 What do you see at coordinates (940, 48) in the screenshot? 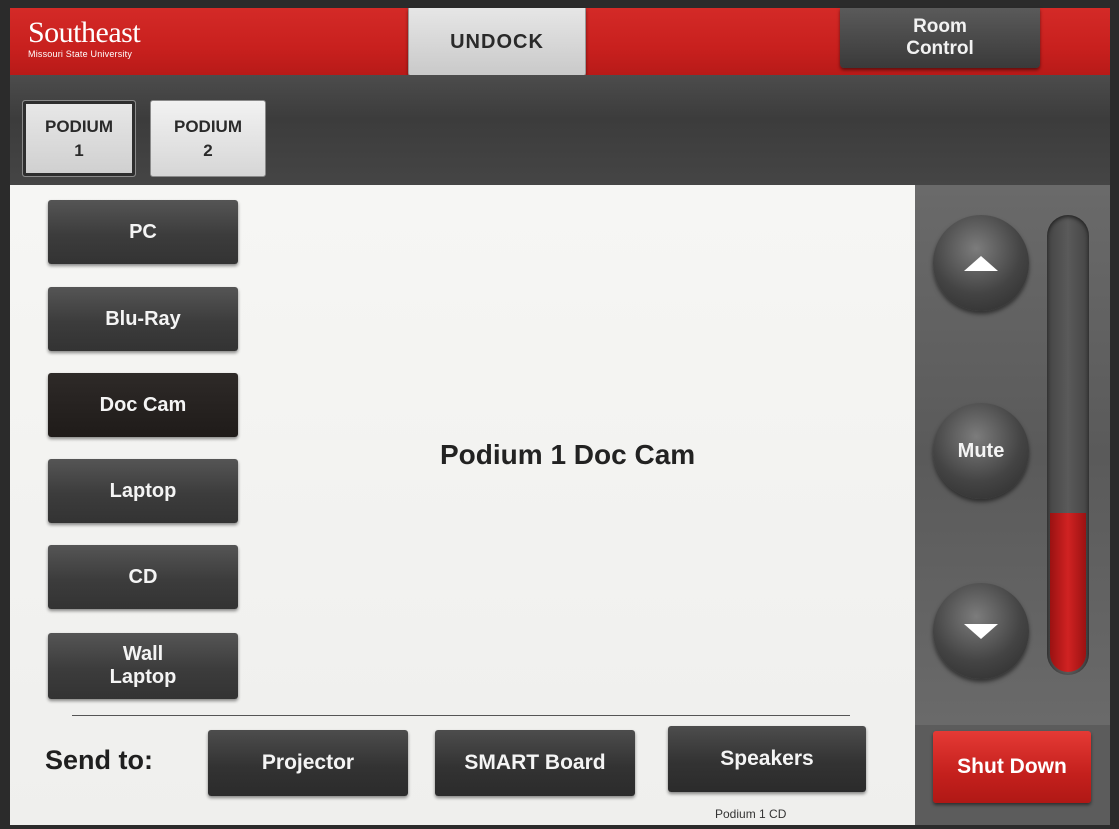
I see `room-control-label-line2: Control` at bounding box center [940, 48].